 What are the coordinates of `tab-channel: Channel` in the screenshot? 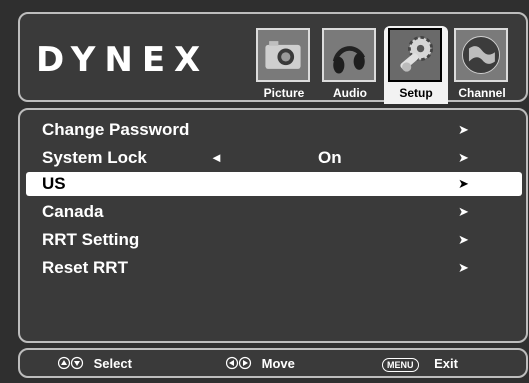 It's located at (482, 65).